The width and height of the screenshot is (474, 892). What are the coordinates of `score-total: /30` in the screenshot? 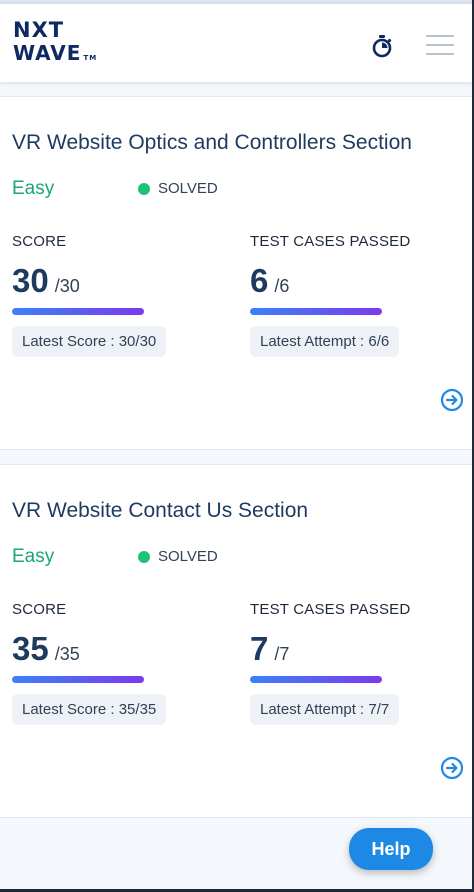 It's located at (67, 286).